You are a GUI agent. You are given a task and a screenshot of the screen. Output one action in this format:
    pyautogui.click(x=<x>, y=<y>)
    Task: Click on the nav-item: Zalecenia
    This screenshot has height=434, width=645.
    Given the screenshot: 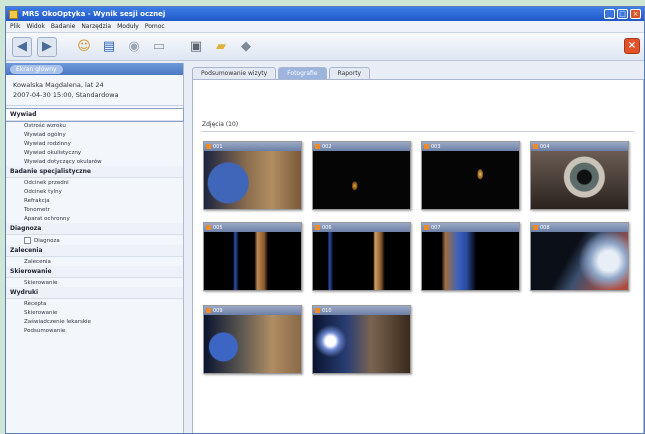 What is the action you would take?
    pyautogui.click(x=94, y=261)
    